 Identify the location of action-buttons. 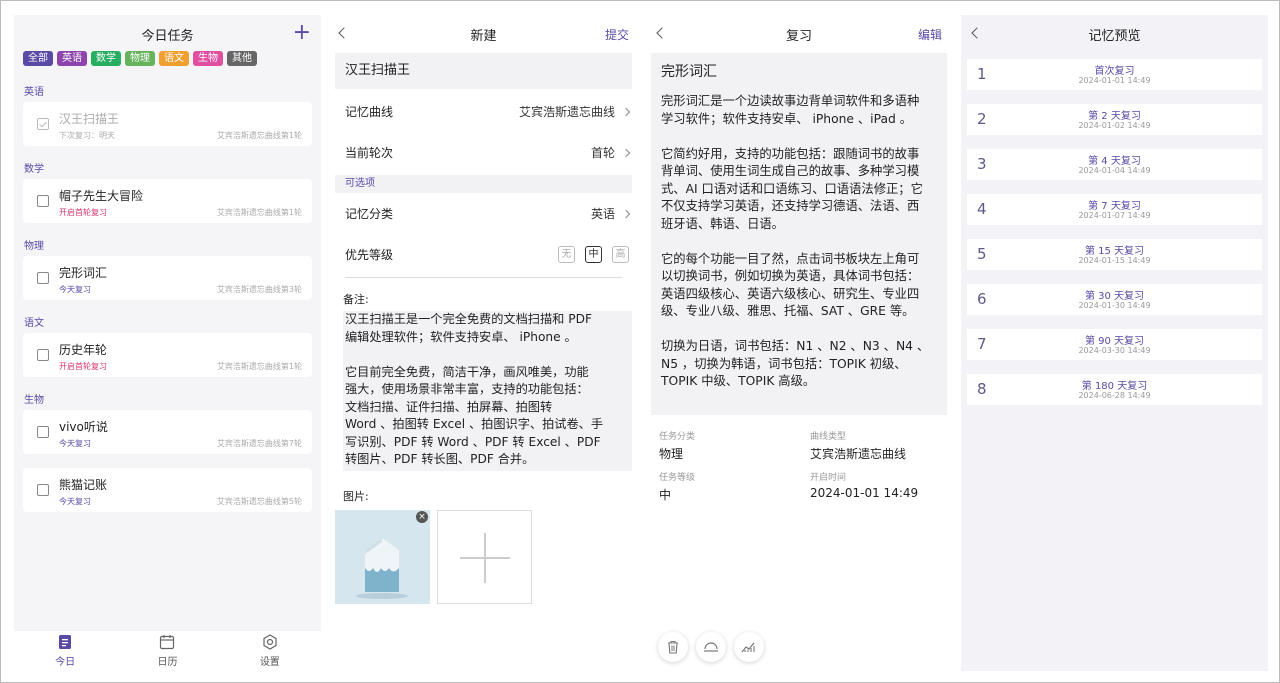
(711, 647).